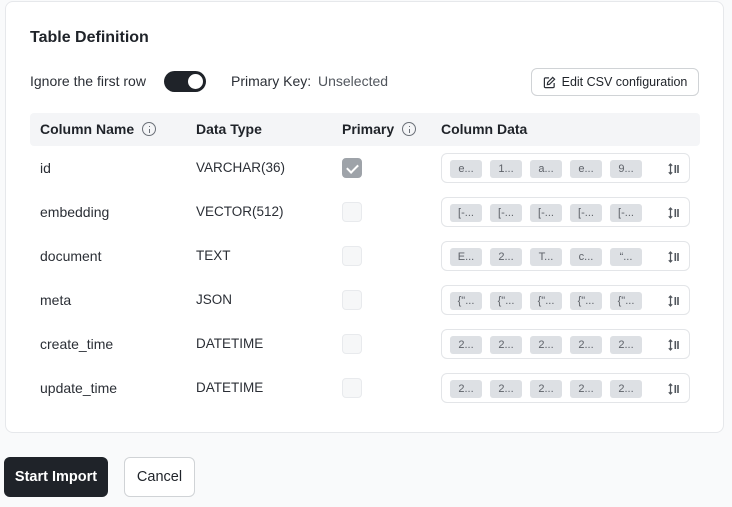 The height and width of the screenshot is (507, 732). Describe the element at coordinates (271, 81) in the screenshot. I see `primary-key-label: Primary Key:` at that location.